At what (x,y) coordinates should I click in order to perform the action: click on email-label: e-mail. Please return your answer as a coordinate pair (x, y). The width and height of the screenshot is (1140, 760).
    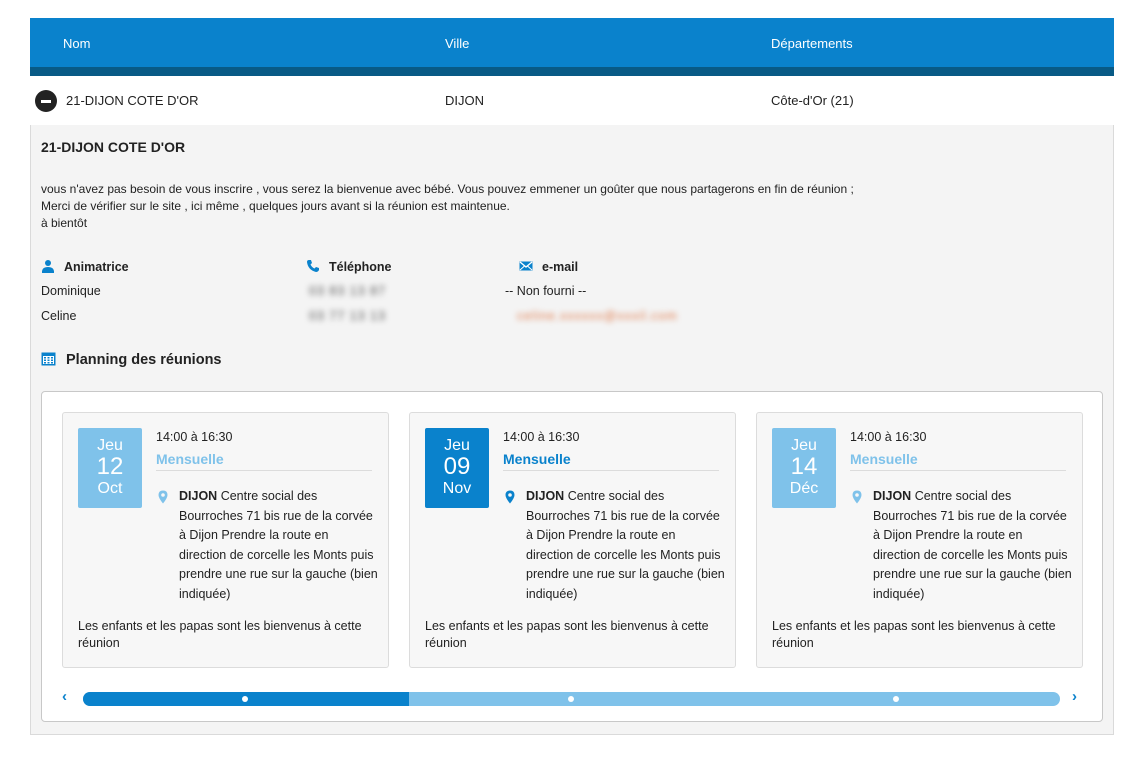
    Looking at the image, I should click on (560, 267).